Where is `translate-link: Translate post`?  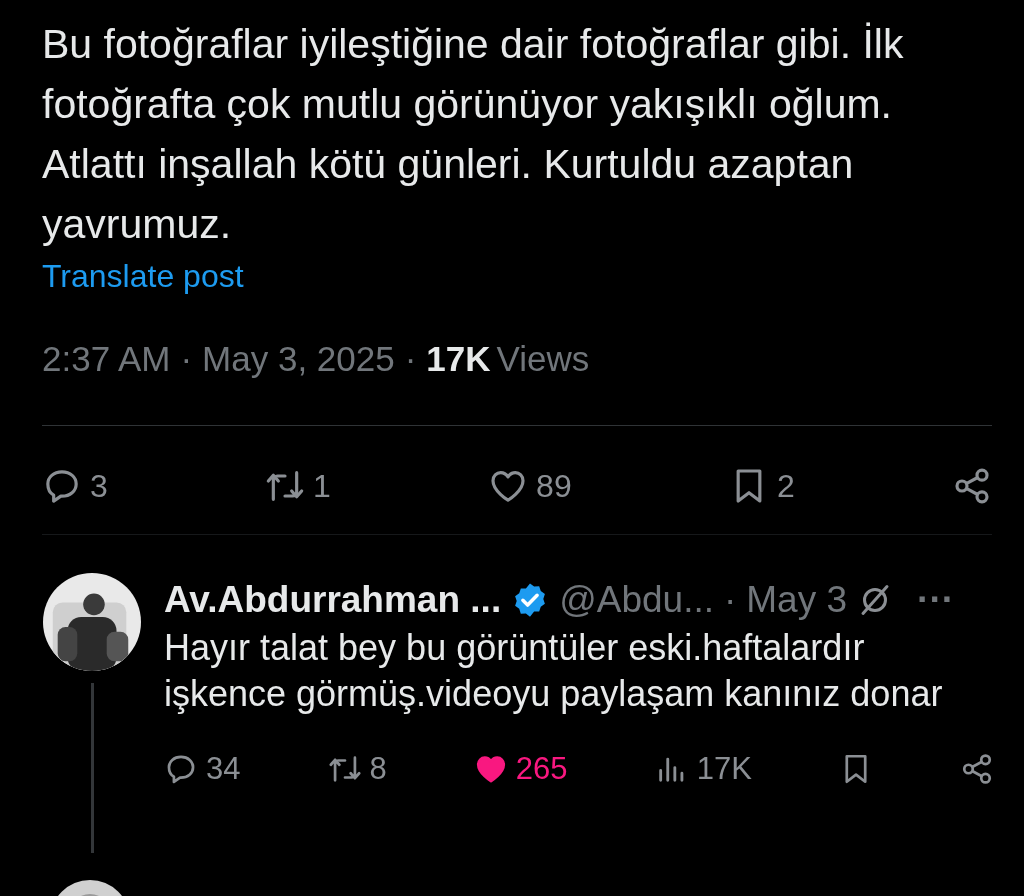
translate-link: Translate post is located at coordinates (143, 276).